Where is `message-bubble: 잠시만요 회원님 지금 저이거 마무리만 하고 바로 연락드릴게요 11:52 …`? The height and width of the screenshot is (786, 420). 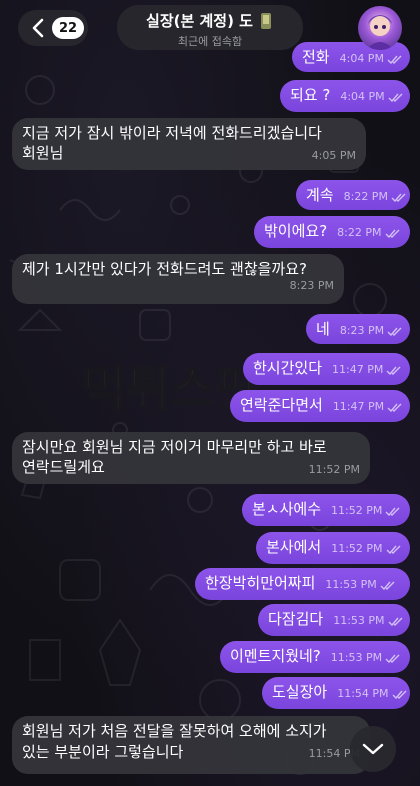
message-bubble: 잠시만요 회원님 지금 저이거 마무리만 하고 바로 연락드릴게요 11:52 … is located at coordinates (191, 458).